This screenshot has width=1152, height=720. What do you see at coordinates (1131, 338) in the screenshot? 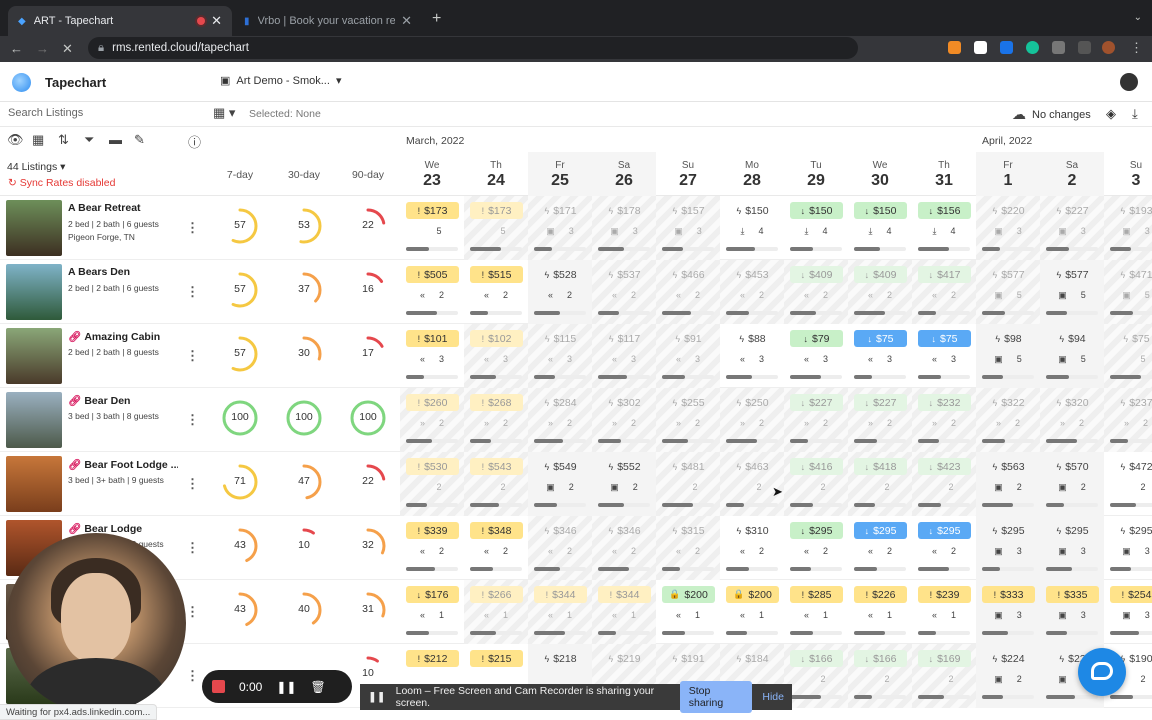
I see `rate-pill: ϟ $75` at bounding box center [1131, 338].